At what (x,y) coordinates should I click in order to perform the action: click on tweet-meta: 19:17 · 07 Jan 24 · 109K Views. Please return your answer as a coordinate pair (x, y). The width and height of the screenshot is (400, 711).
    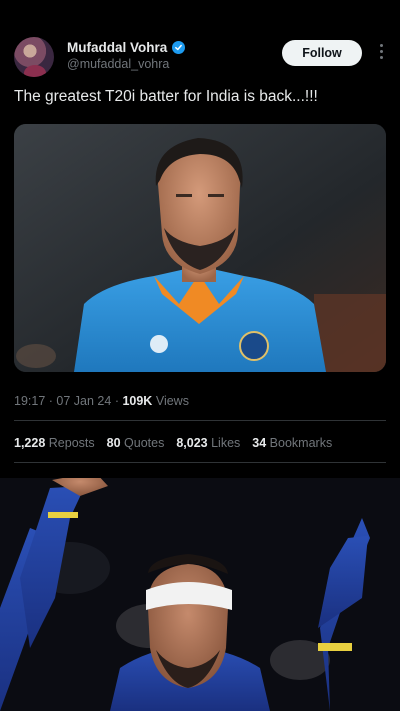
    Looking at the image, I should click on (101, 401).